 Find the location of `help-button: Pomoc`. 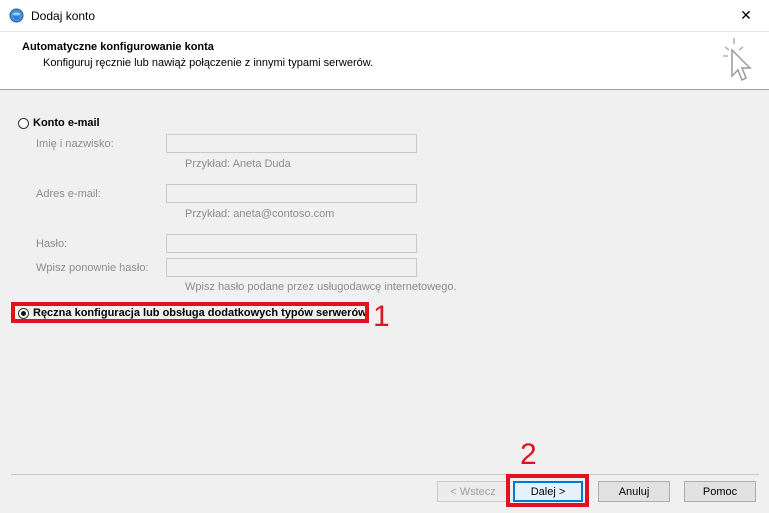

help-button: Pomoc is located at coordinates (720, 491).